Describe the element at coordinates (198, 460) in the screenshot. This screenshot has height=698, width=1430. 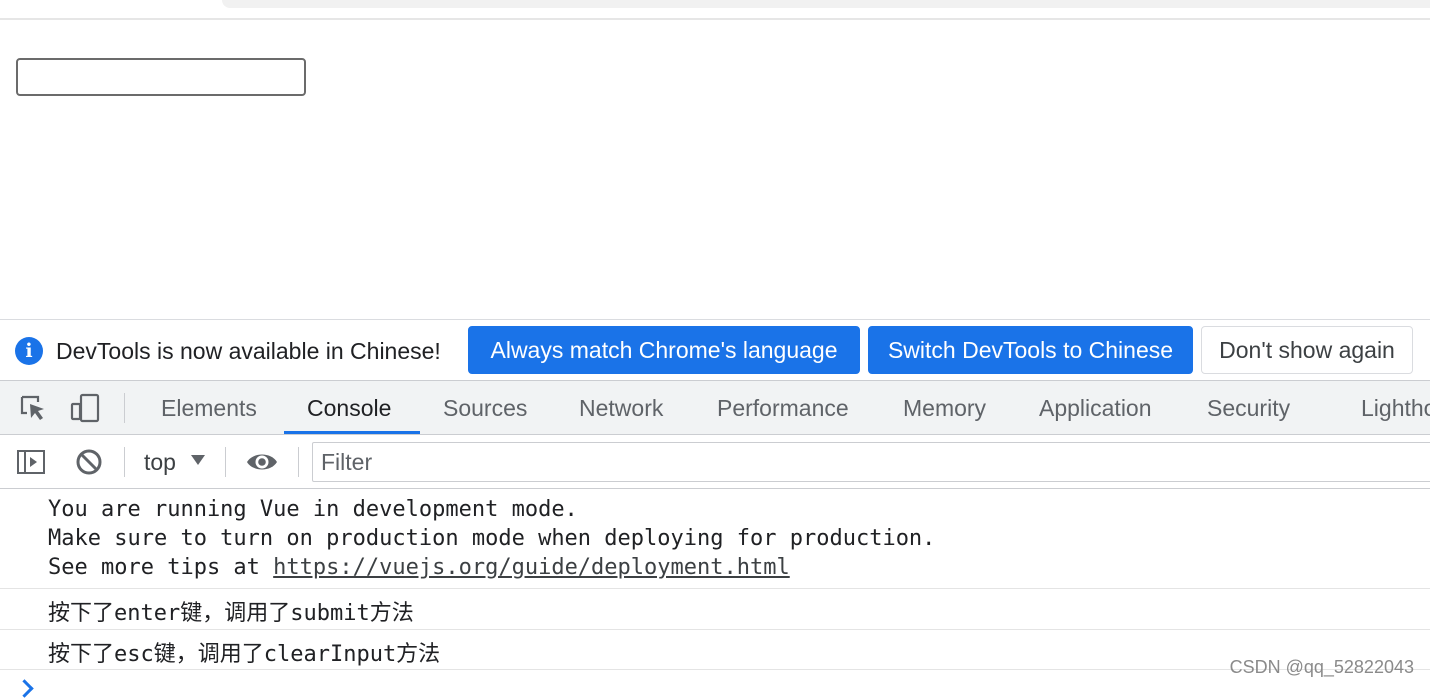
I see `chevron-down-icon` at that location.